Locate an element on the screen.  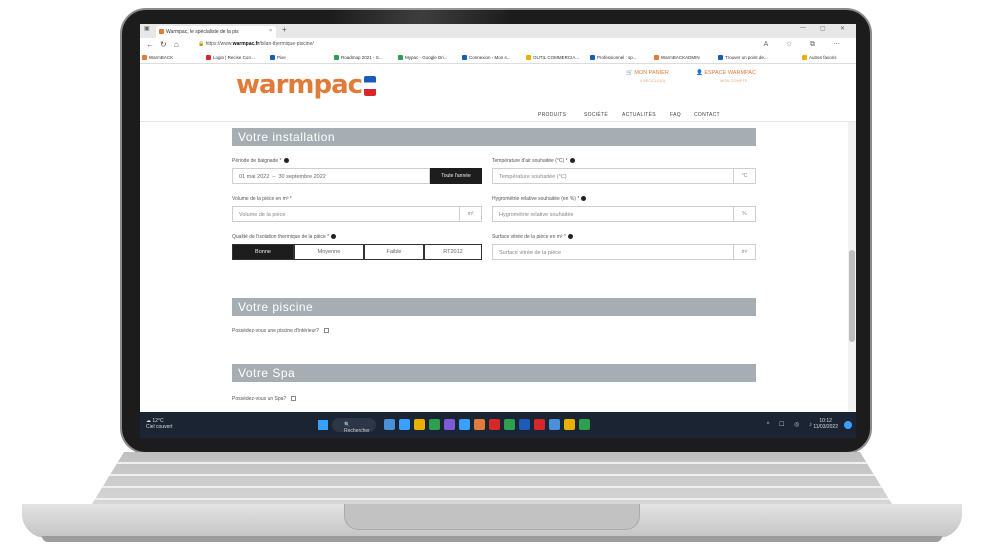
hygrometrie-input: Hygrométrie relative souhaitée% is located at coordinates (624, 214).